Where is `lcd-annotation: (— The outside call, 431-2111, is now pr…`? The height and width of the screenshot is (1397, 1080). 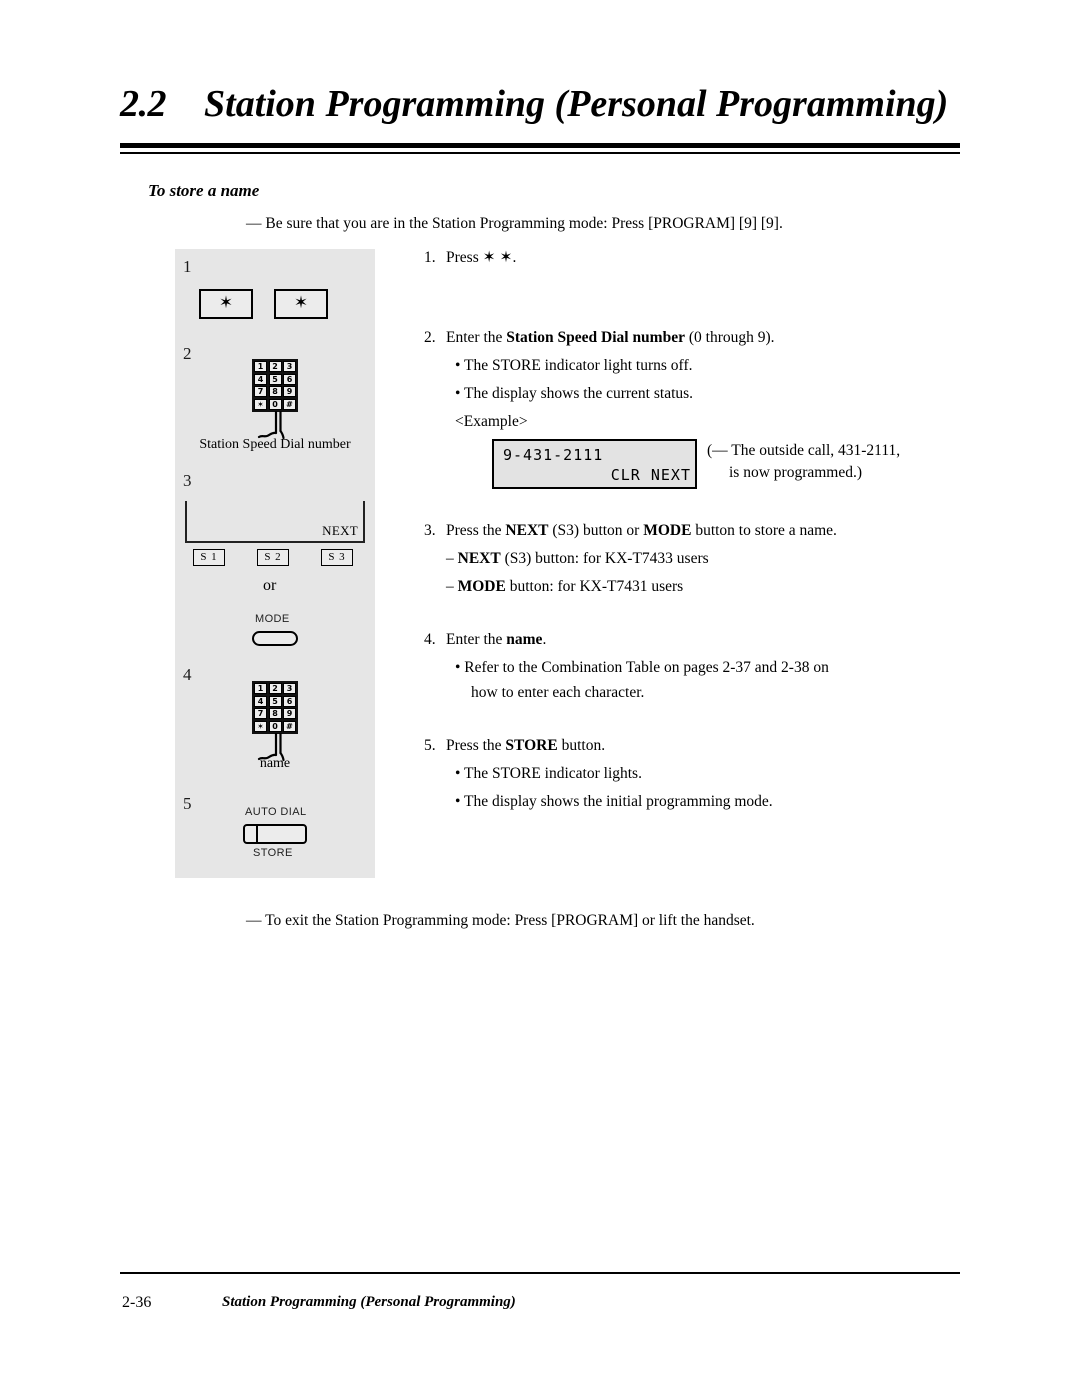 lcd-annotation: (— The outside call, 431-2111, is now pr… is located at coordinates (803, 462).